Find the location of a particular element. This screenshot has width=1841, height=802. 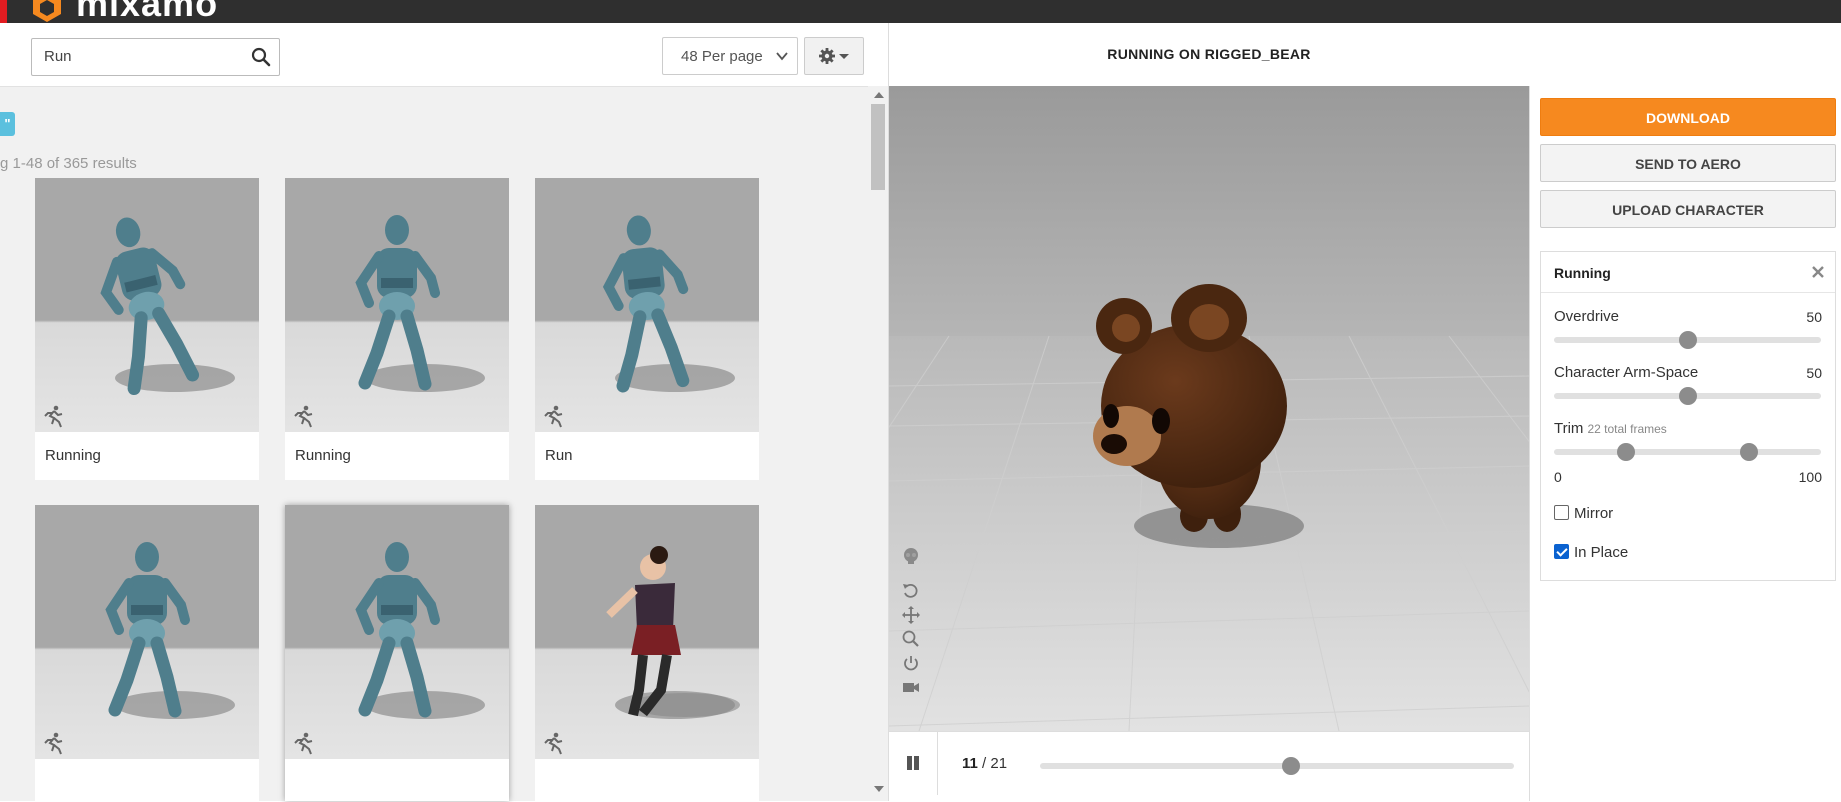

gear-icon is located at coordinates (827, 56).